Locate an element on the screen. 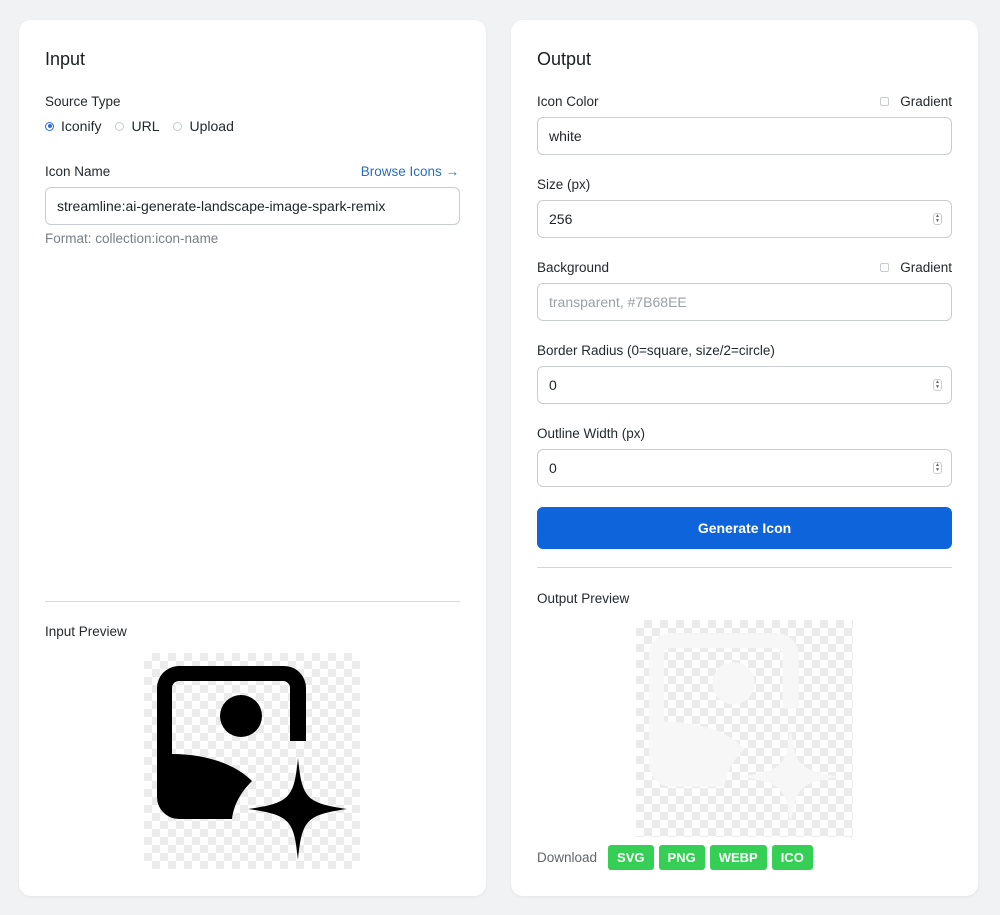 The image size is (1000, 915). icon-color-label: Icon Color is located at coordinates (568, 101).